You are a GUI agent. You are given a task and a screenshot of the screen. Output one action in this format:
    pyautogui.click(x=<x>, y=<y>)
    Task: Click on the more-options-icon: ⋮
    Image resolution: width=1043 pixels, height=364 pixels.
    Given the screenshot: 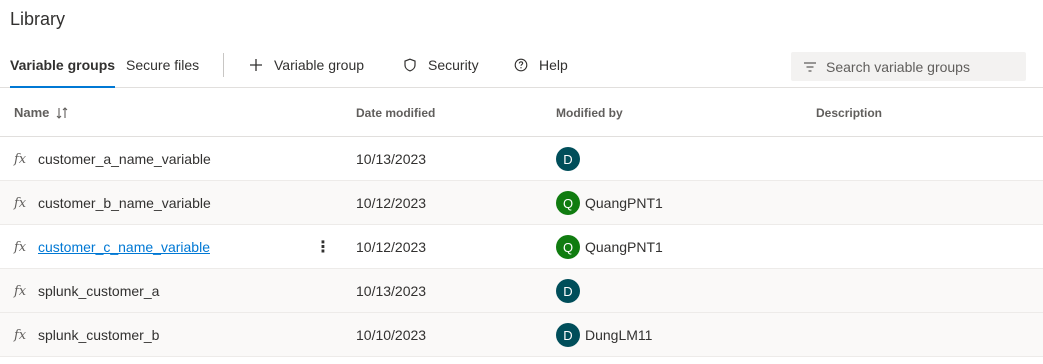 What is the action you would take?
    pyautogui.click(x=323, y=247)
    